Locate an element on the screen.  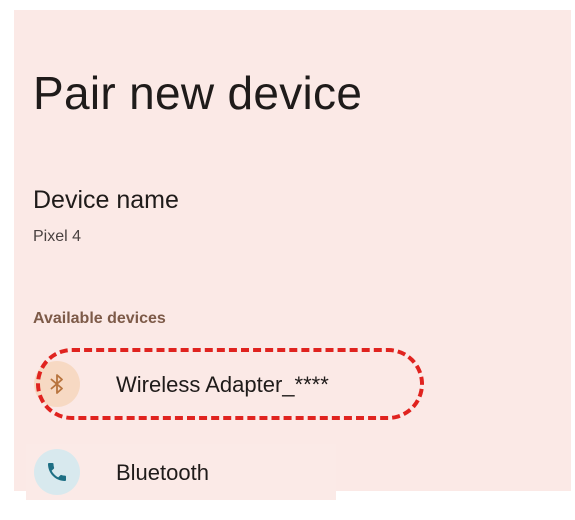
device-name-label: Device name is located at coordinates (106, 200).